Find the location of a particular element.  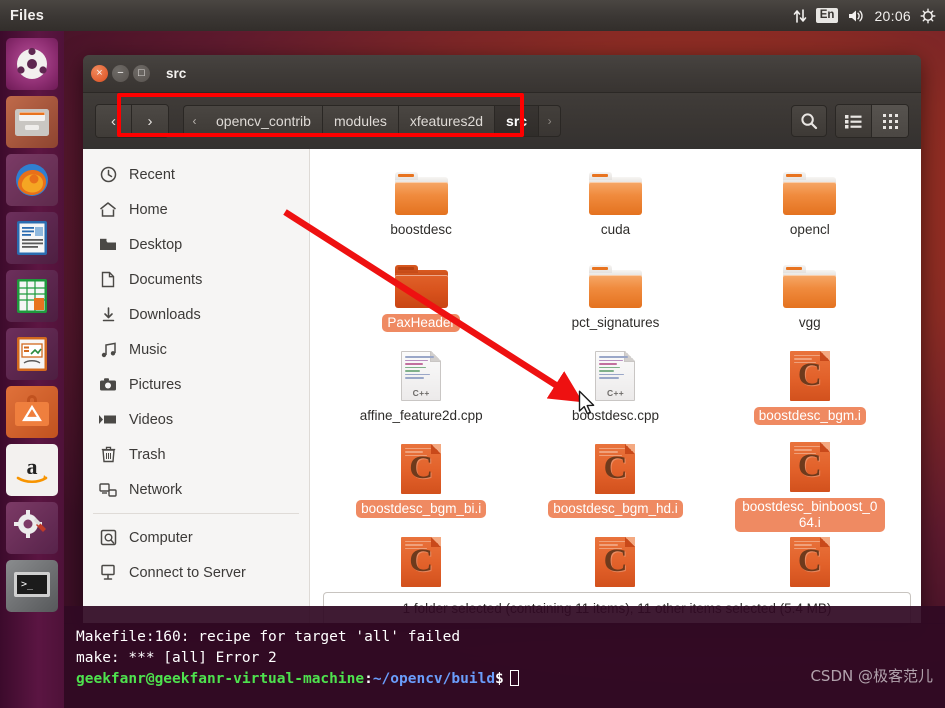

sidebar-item-label: Recent is located at coordinates (152, 174).